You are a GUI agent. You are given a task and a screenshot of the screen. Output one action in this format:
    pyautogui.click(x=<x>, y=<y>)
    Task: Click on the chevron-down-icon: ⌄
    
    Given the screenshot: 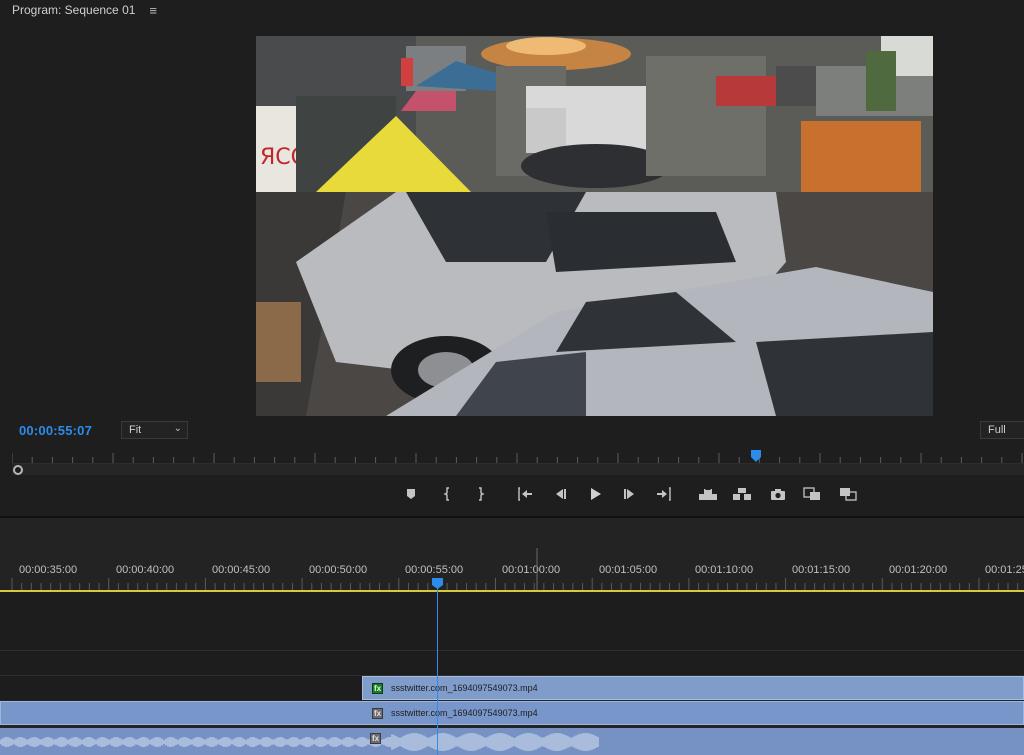 What is the action you would take?
    pyautogui.click(x=177, y=428)
    